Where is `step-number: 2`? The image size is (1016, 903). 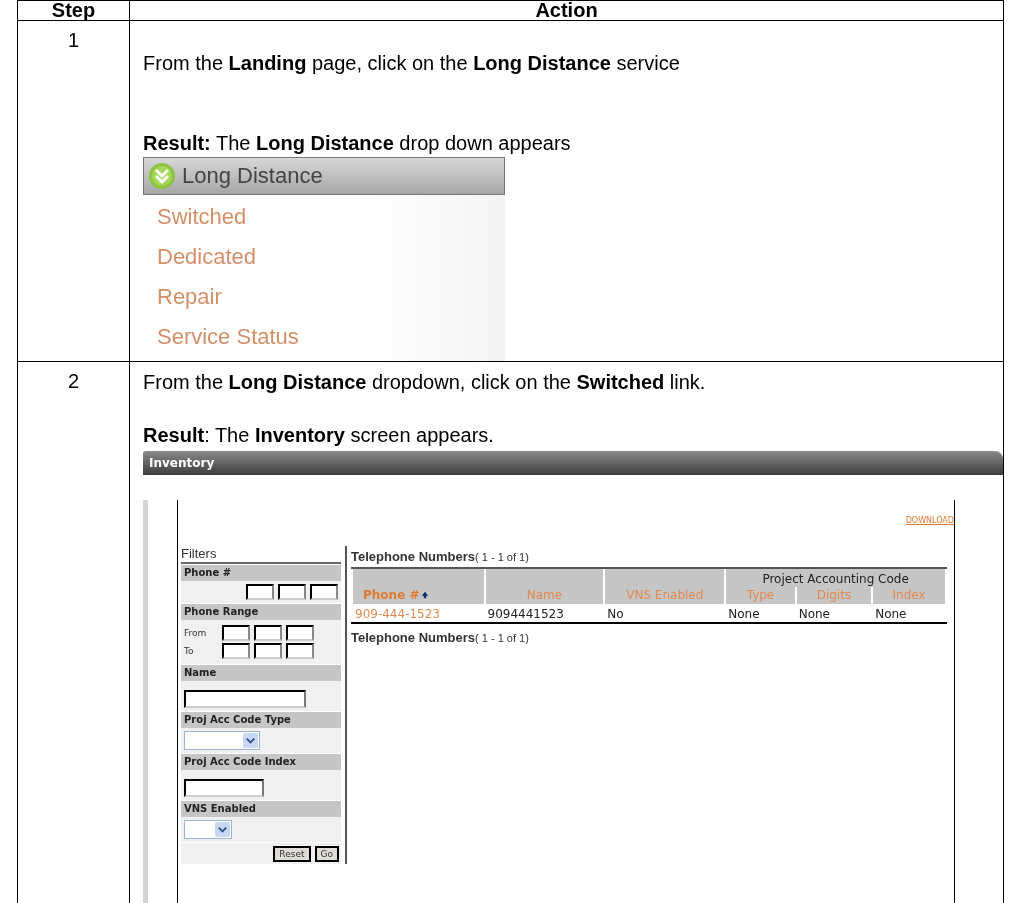
step-number: 2 is located at coordinates (73, 381).